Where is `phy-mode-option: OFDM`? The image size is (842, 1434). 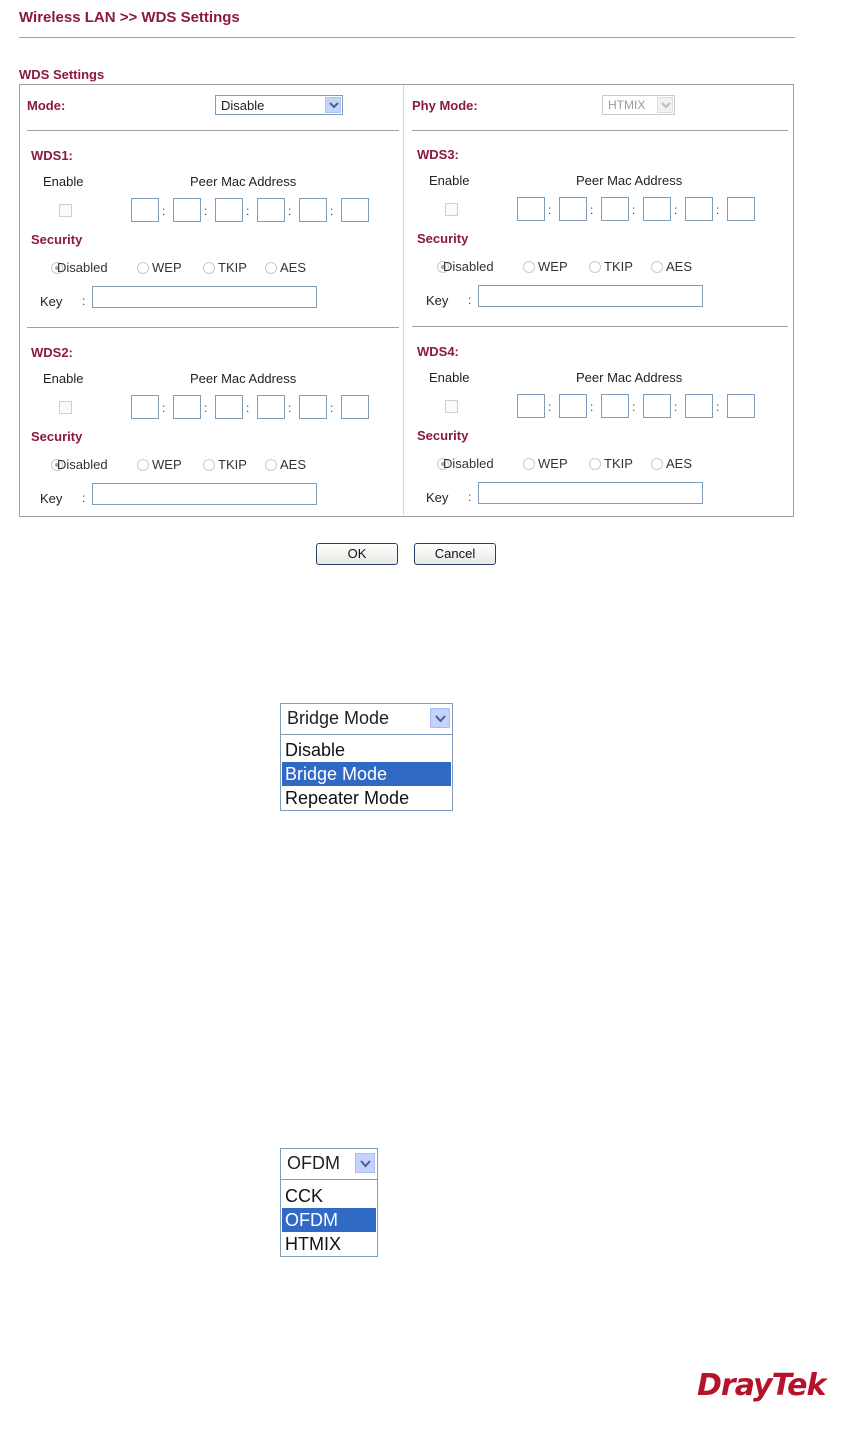
phy-mode-option: OFDM is located at coordinates (329, 1220).